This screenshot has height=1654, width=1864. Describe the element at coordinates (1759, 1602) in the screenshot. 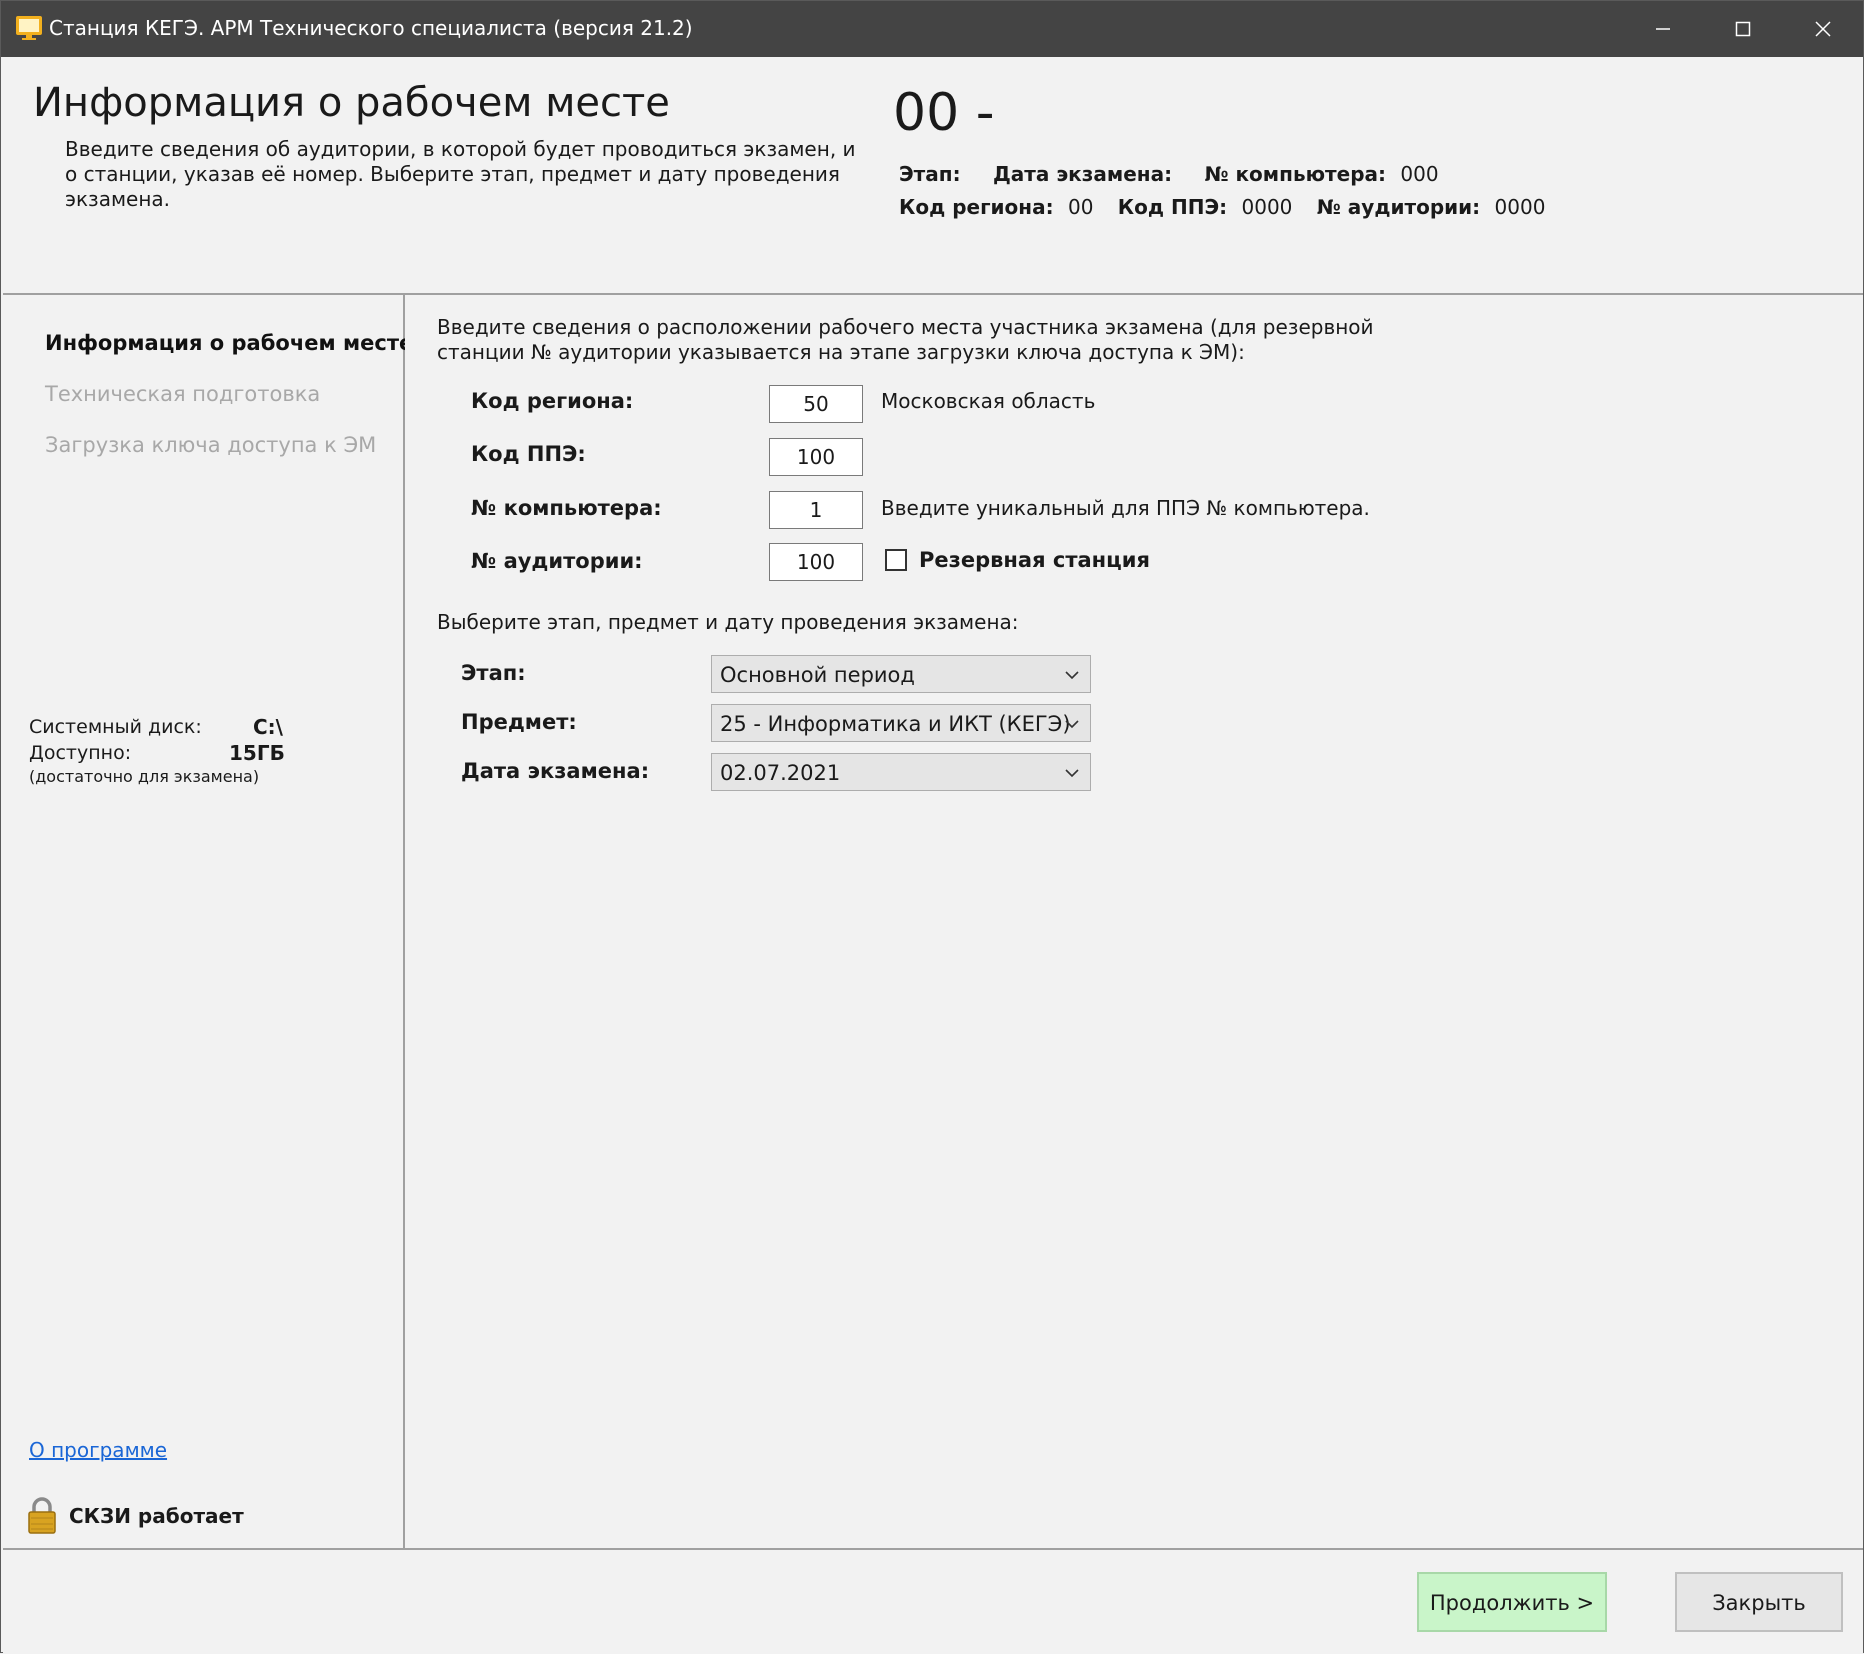

I see `close-button: Закрыть` at that location.